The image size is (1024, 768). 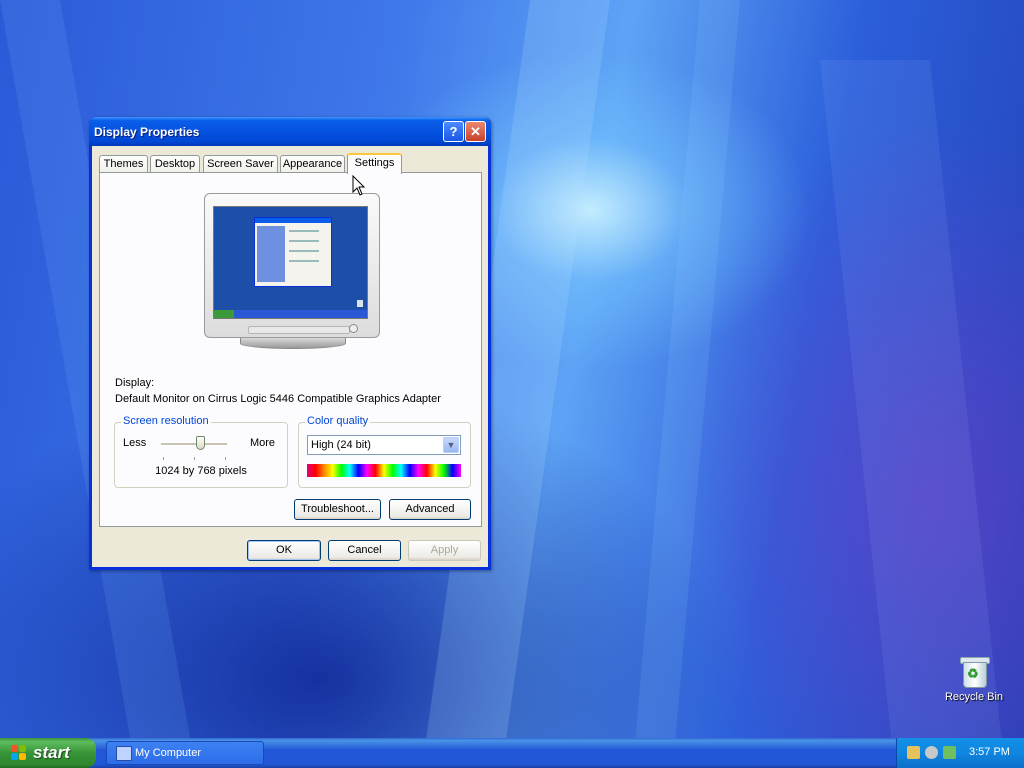 What do you see at coordinates (19, 753) in the screenshot?
I see `windows-flag-icon` at bounding box center [19, 753].